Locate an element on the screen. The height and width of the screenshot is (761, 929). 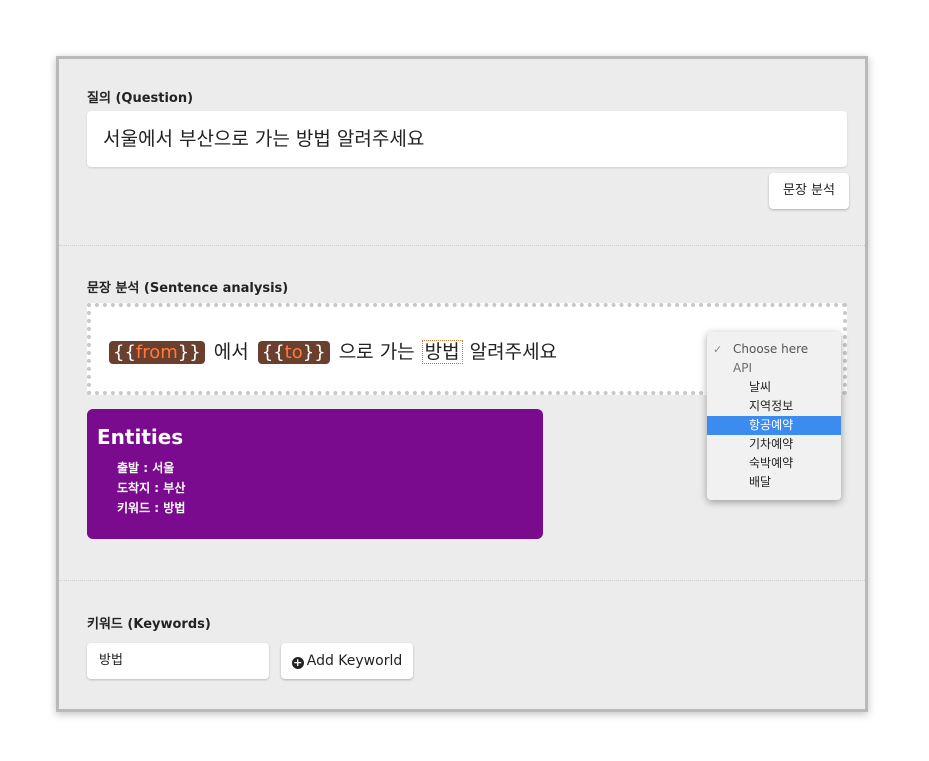
sentence-analysis-label: 문장 분석 (Sentence analysis) is located at coordinates (188, 288).